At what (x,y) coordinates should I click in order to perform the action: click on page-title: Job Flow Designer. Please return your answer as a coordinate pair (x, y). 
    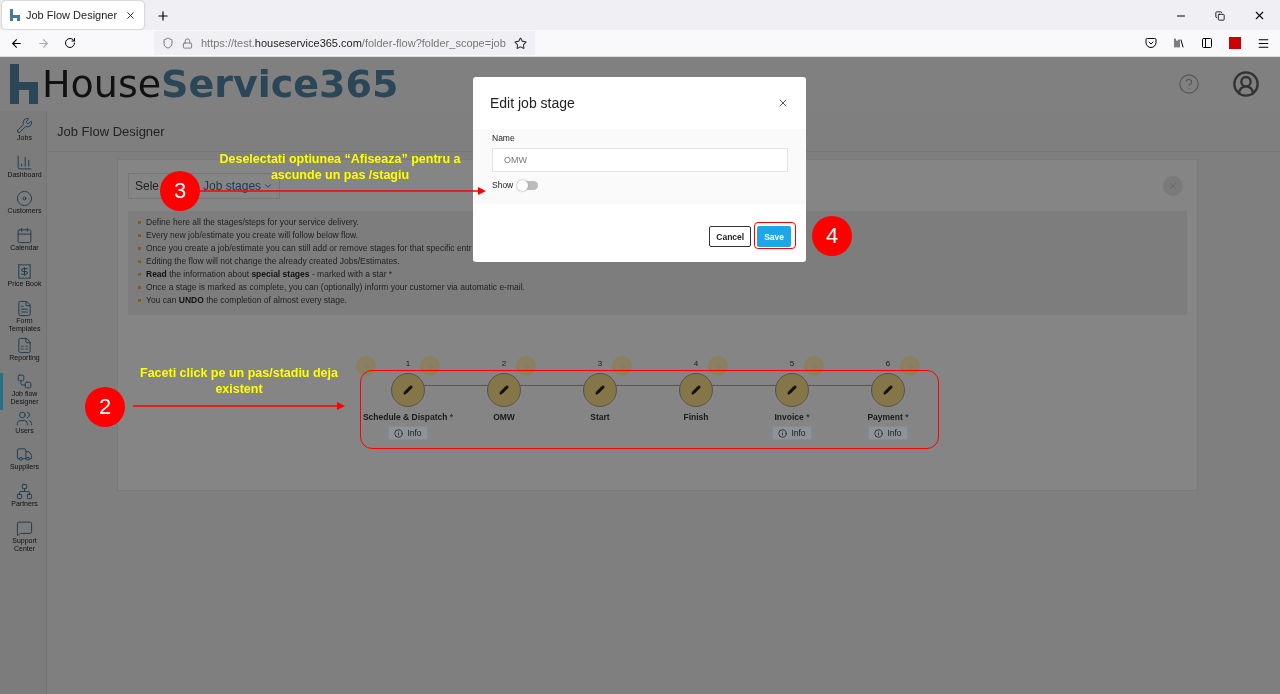
    Looking at the image, I should click on (111, 131).